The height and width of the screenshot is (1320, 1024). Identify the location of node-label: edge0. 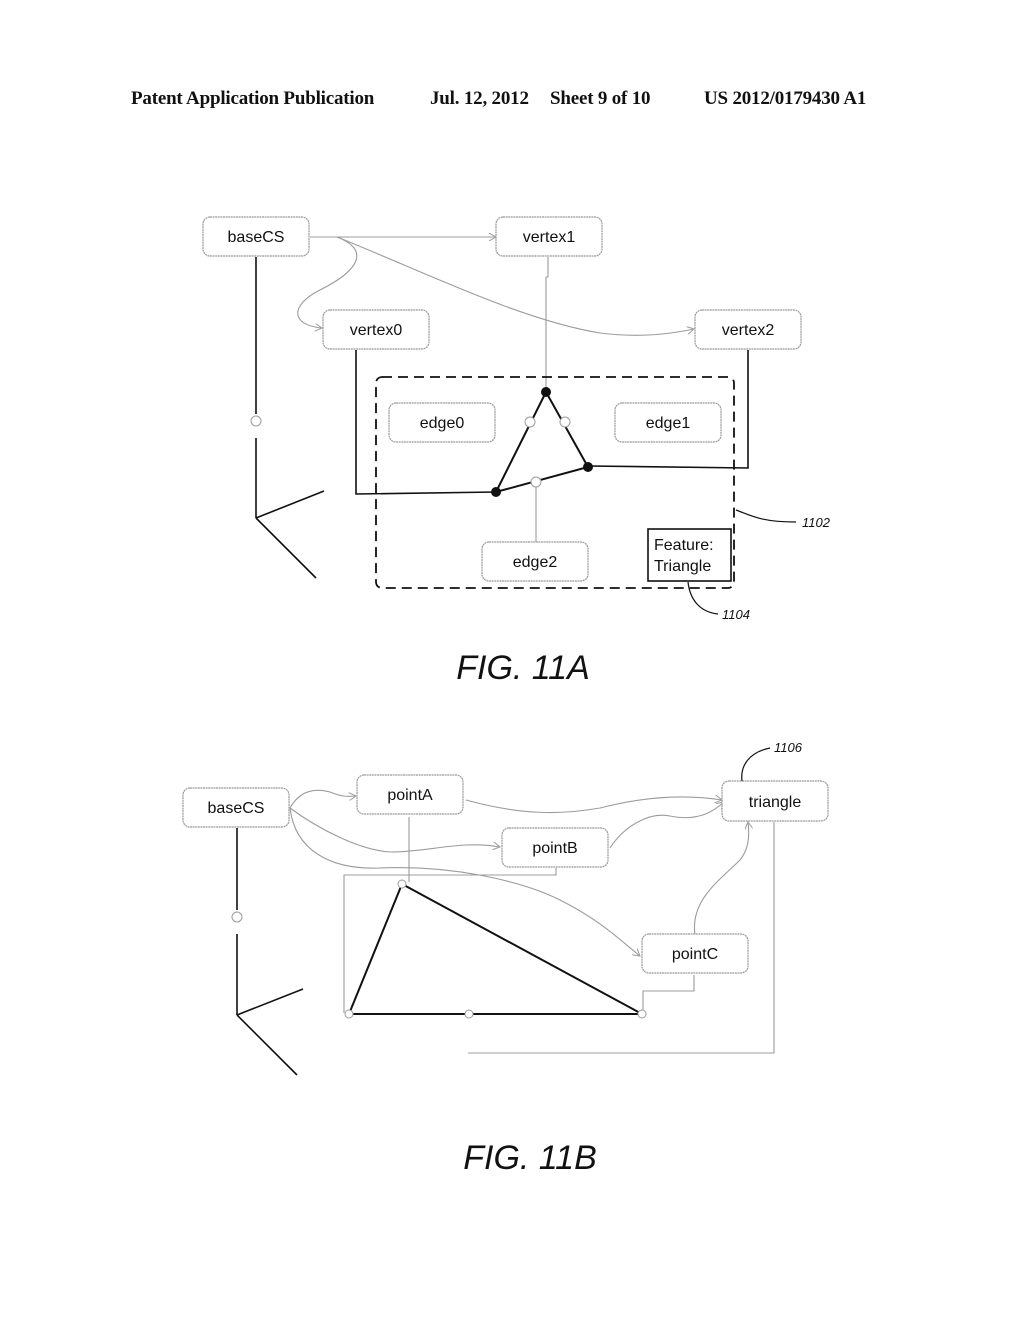
(442, 423).